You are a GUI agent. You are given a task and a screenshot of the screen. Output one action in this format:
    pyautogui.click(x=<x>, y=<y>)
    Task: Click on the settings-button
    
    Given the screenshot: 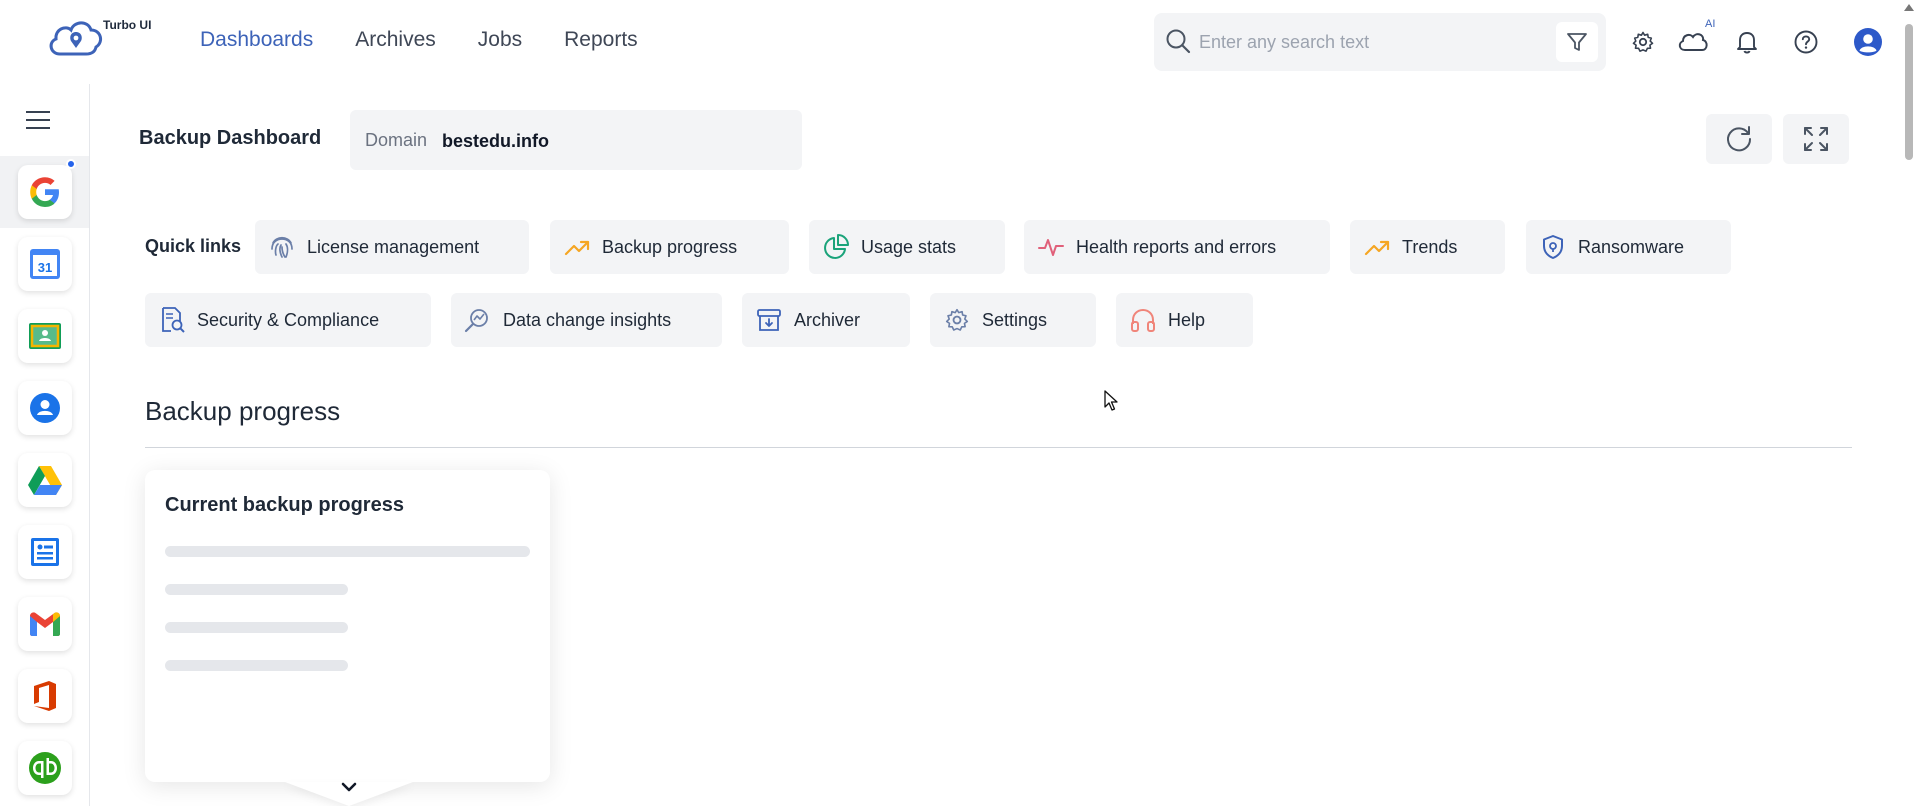 What is the action you would take?
    pyautogui.click(x=1643, y=42)
    